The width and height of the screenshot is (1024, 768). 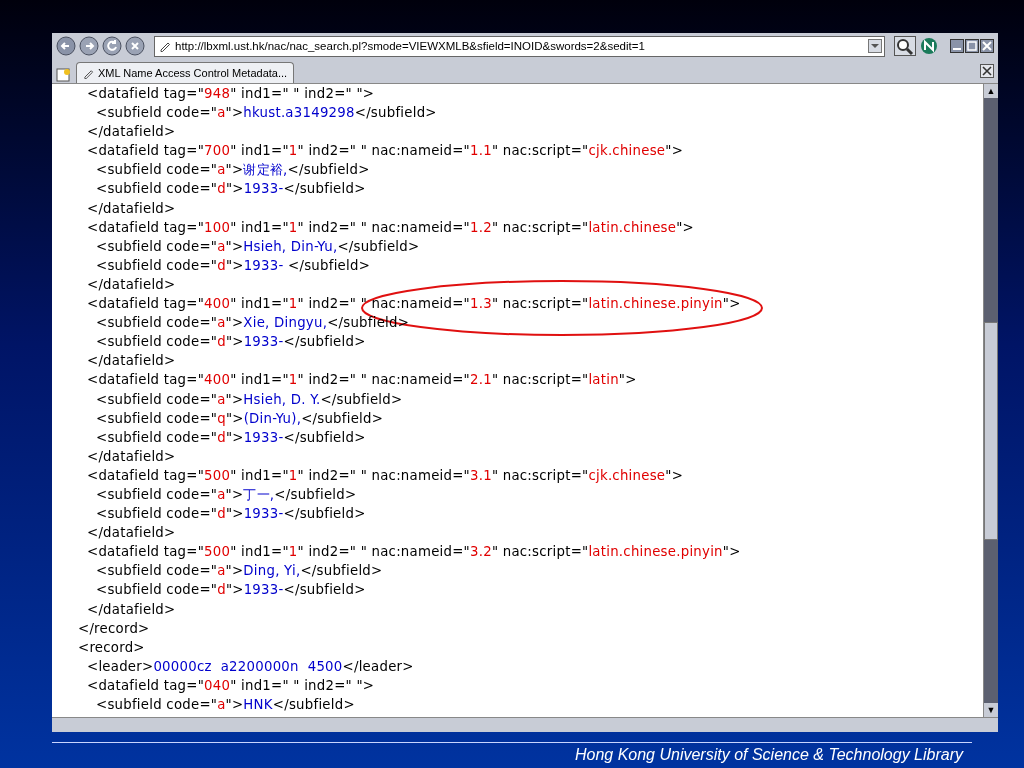 I want to click on scroll-thumb, so click(x=991, y=430).